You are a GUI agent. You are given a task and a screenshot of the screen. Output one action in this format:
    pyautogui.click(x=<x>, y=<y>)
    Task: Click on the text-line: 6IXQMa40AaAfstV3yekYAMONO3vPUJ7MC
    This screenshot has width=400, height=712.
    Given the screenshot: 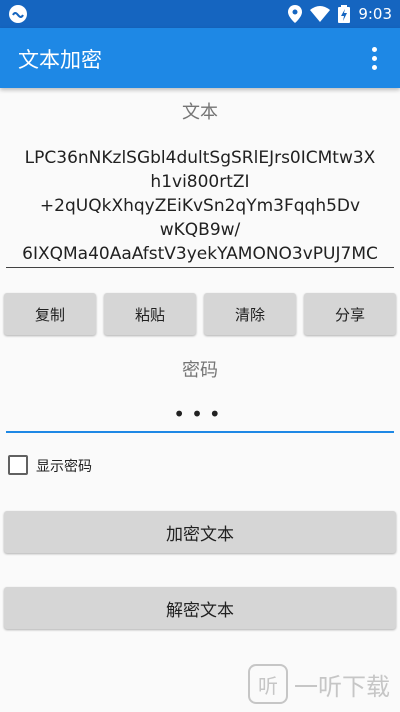 What is the action you would take?
    pyautogui.click(x=200, y=254)
    